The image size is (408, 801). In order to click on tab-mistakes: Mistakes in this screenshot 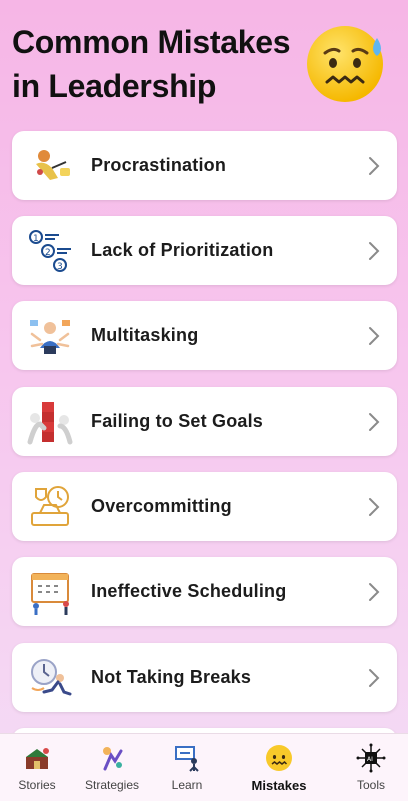, I will do `click(279, 767)`.